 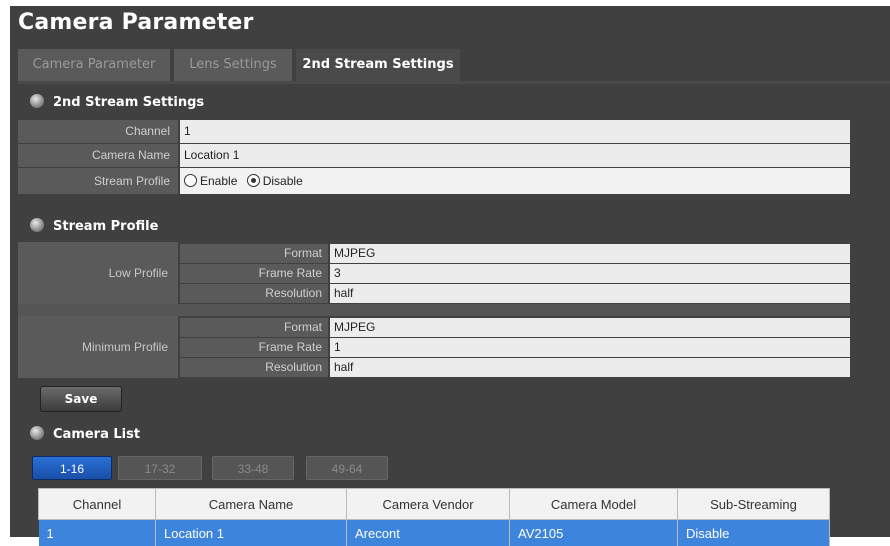 I want to click on column-header-camera-name: Camera Name, so click(x=251, y=504).